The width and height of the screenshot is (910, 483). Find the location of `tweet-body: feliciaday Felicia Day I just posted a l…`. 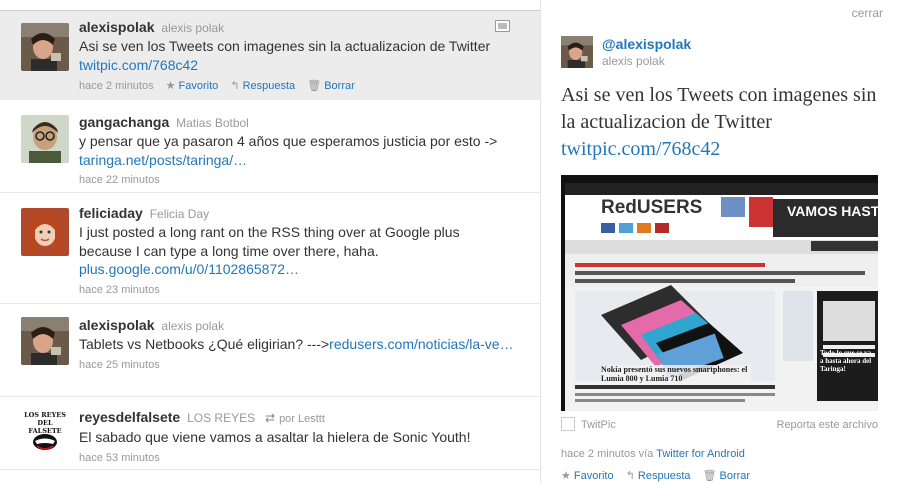

tweet-body: feliciaday Felicia Day I just posted a l… is located at coordinates (301, 250).